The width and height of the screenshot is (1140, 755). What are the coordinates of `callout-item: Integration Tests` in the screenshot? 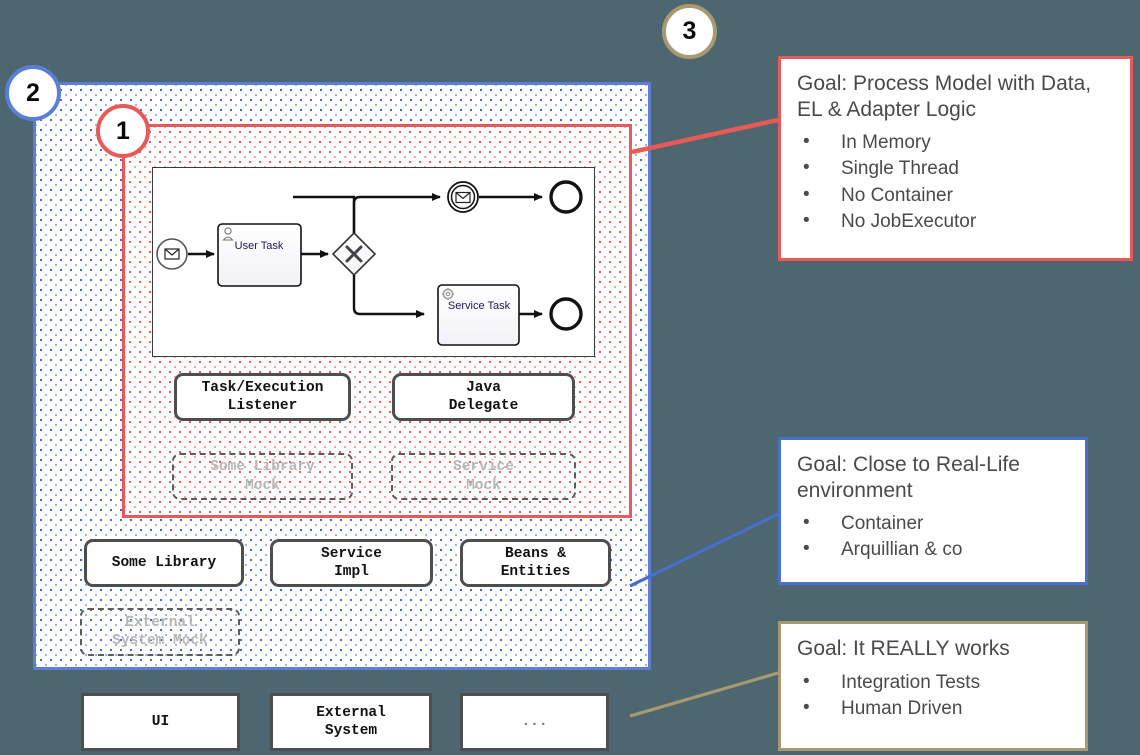 It's located at (934, 682).